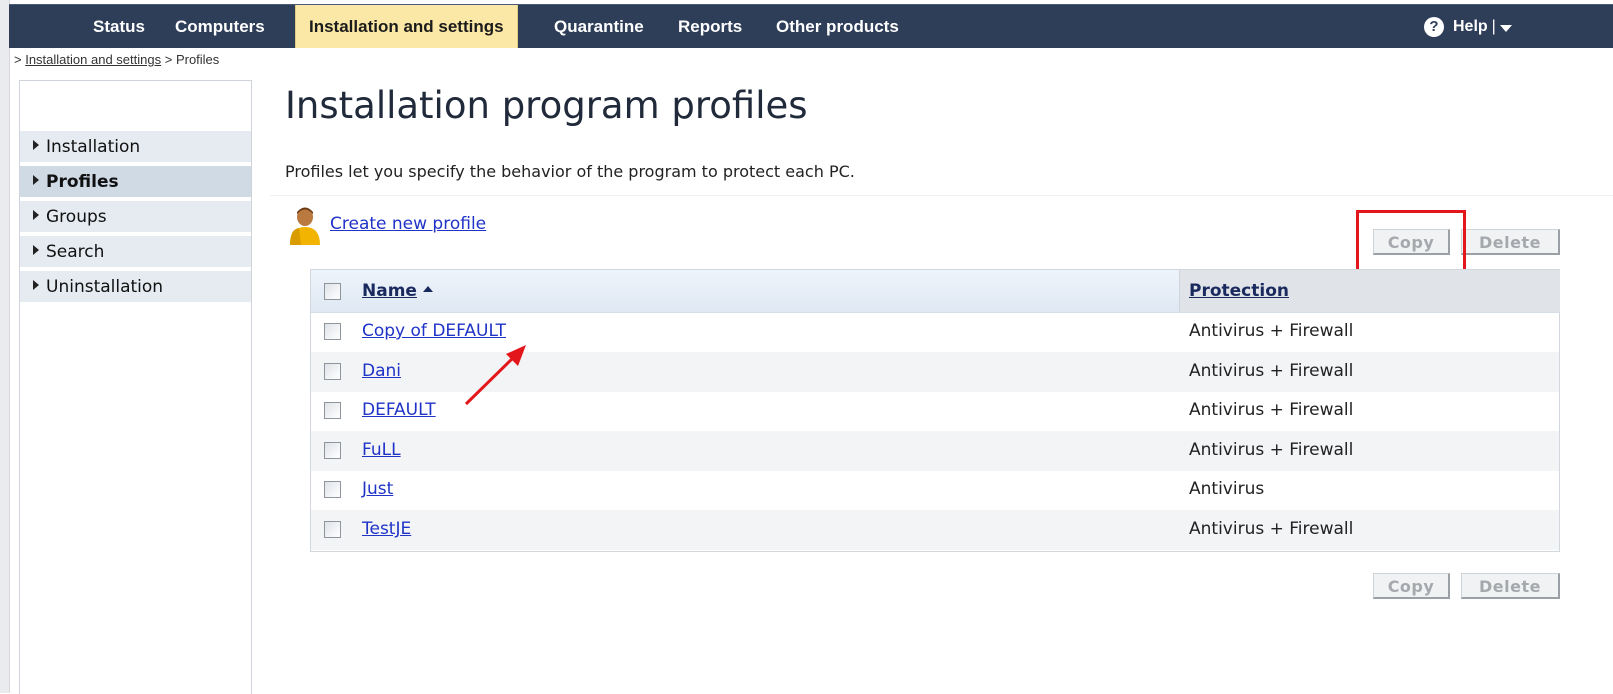 This screenshot has width=1613, height=694. What do you see at coordinates (1510, 586) in the screenshot?
I see `delete-button-bottom: Delete` at bounding box center [1510, 586].